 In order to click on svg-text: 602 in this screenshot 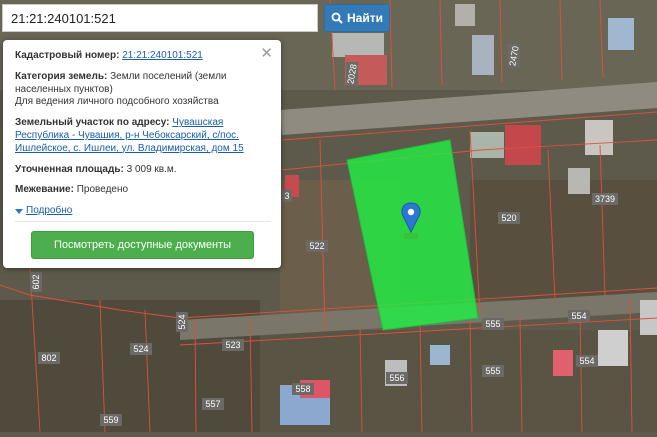, I will do `click(36, 281)`.